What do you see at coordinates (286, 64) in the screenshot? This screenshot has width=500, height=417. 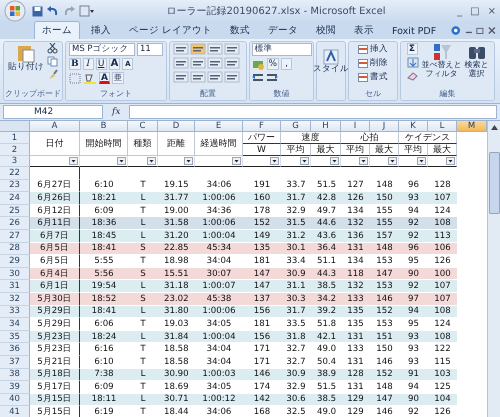 I see `comma-button: ,` at bounding box center [286, 64].